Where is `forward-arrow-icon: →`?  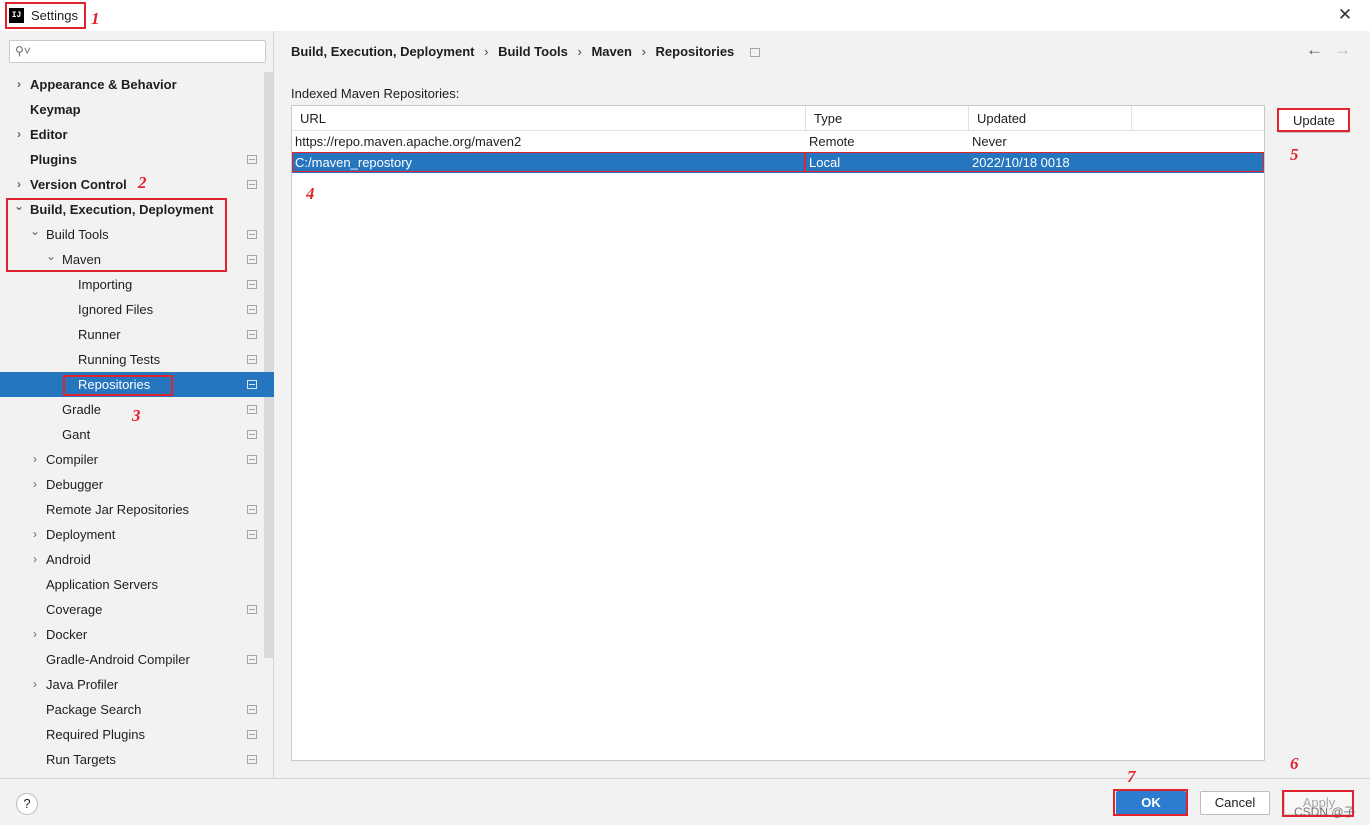 forward-arrow-icon: → is located at coordinates (1342, 50).